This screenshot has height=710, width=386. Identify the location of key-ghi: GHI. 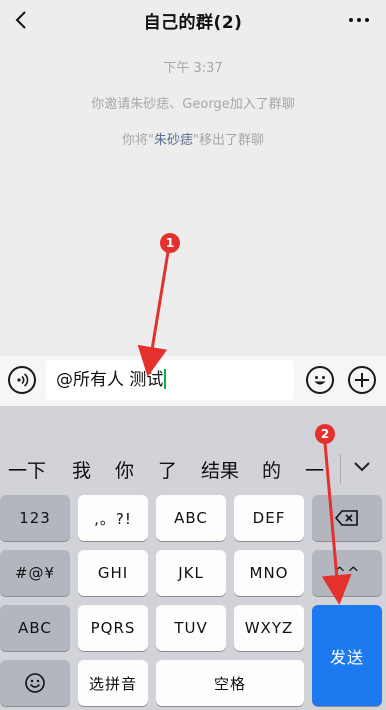
(113, 573).